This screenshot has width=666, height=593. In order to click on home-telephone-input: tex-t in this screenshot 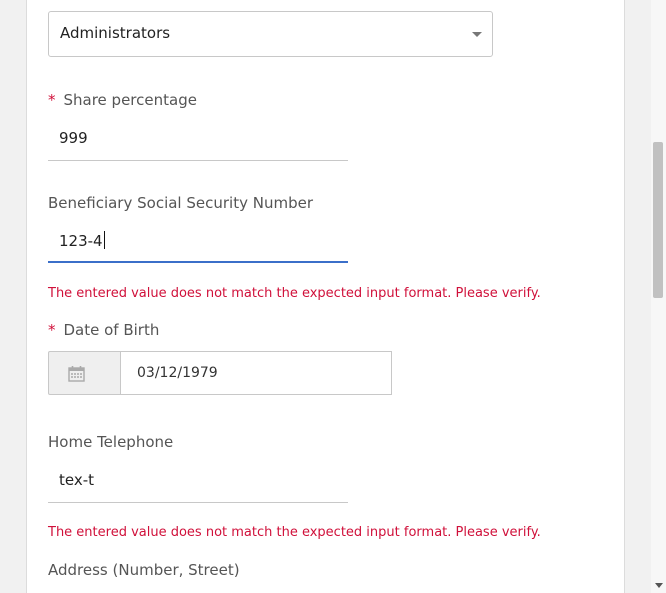, I will do `click(198, 481)`.